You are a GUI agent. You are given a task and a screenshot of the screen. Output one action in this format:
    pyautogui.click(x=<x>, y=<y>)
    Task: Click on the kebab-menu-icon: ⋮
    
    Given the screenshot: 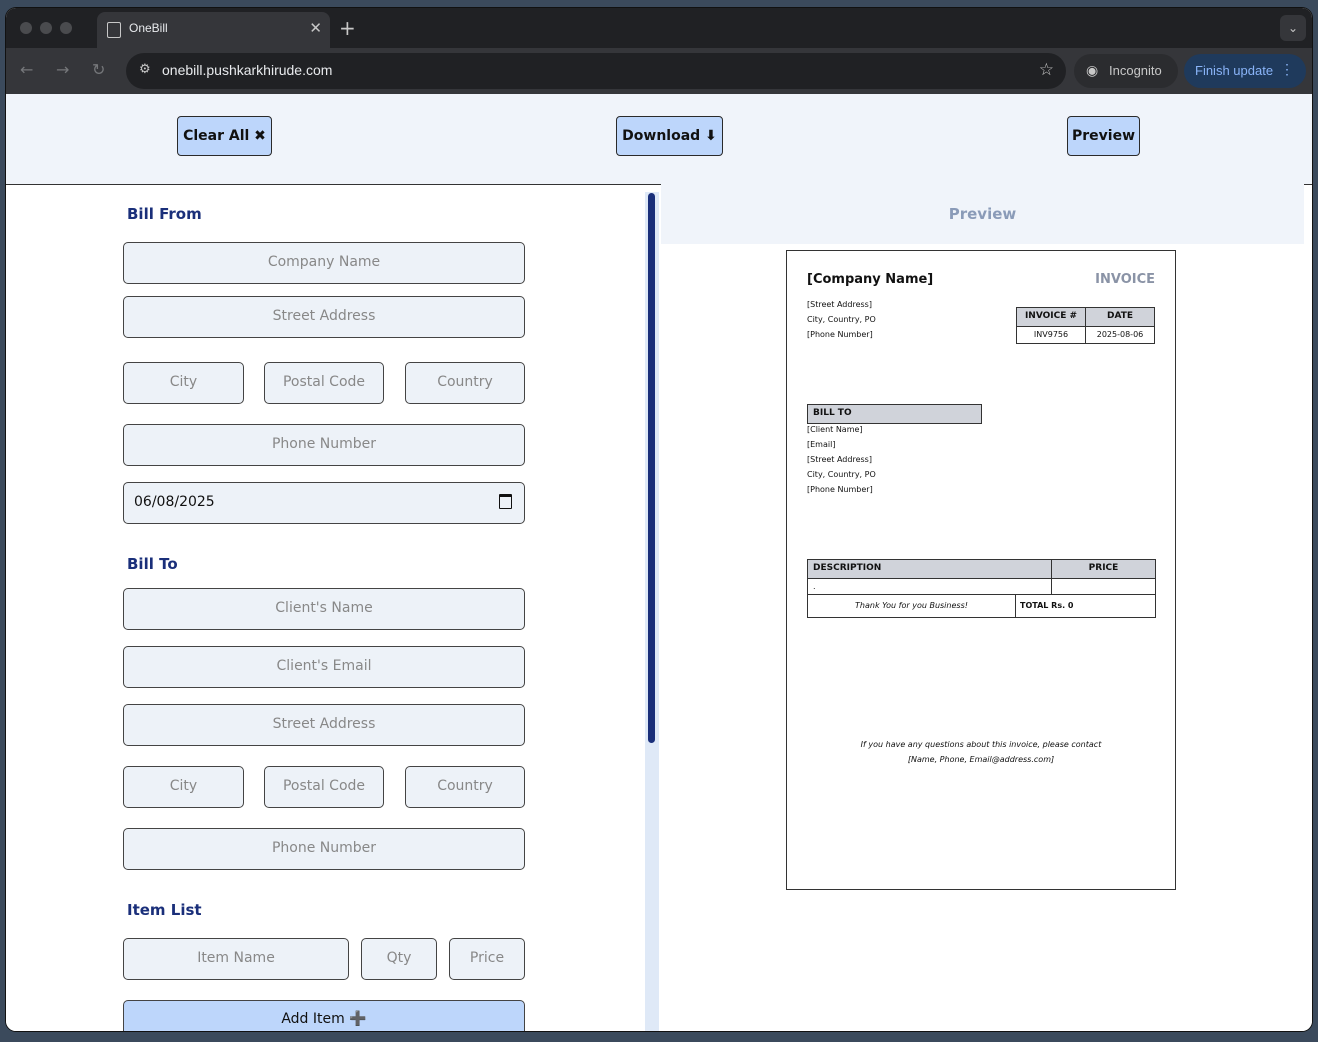 What is the action you would take?
    pyautogui.click(x=1287, y=69)
    